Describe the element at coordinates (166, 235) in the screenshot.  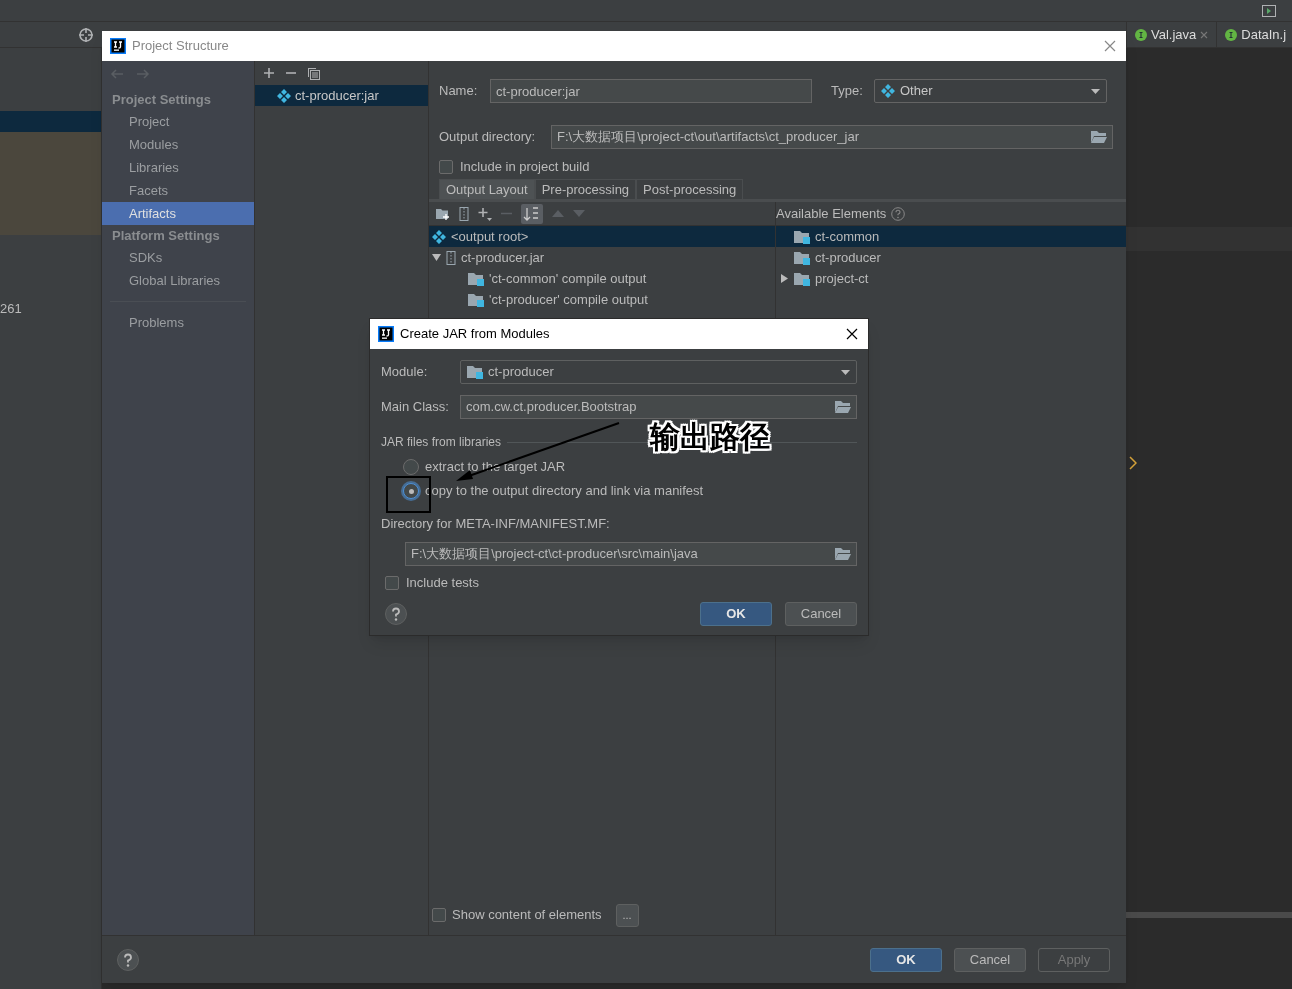
I see `section-heading: Platform Settings` at that location.